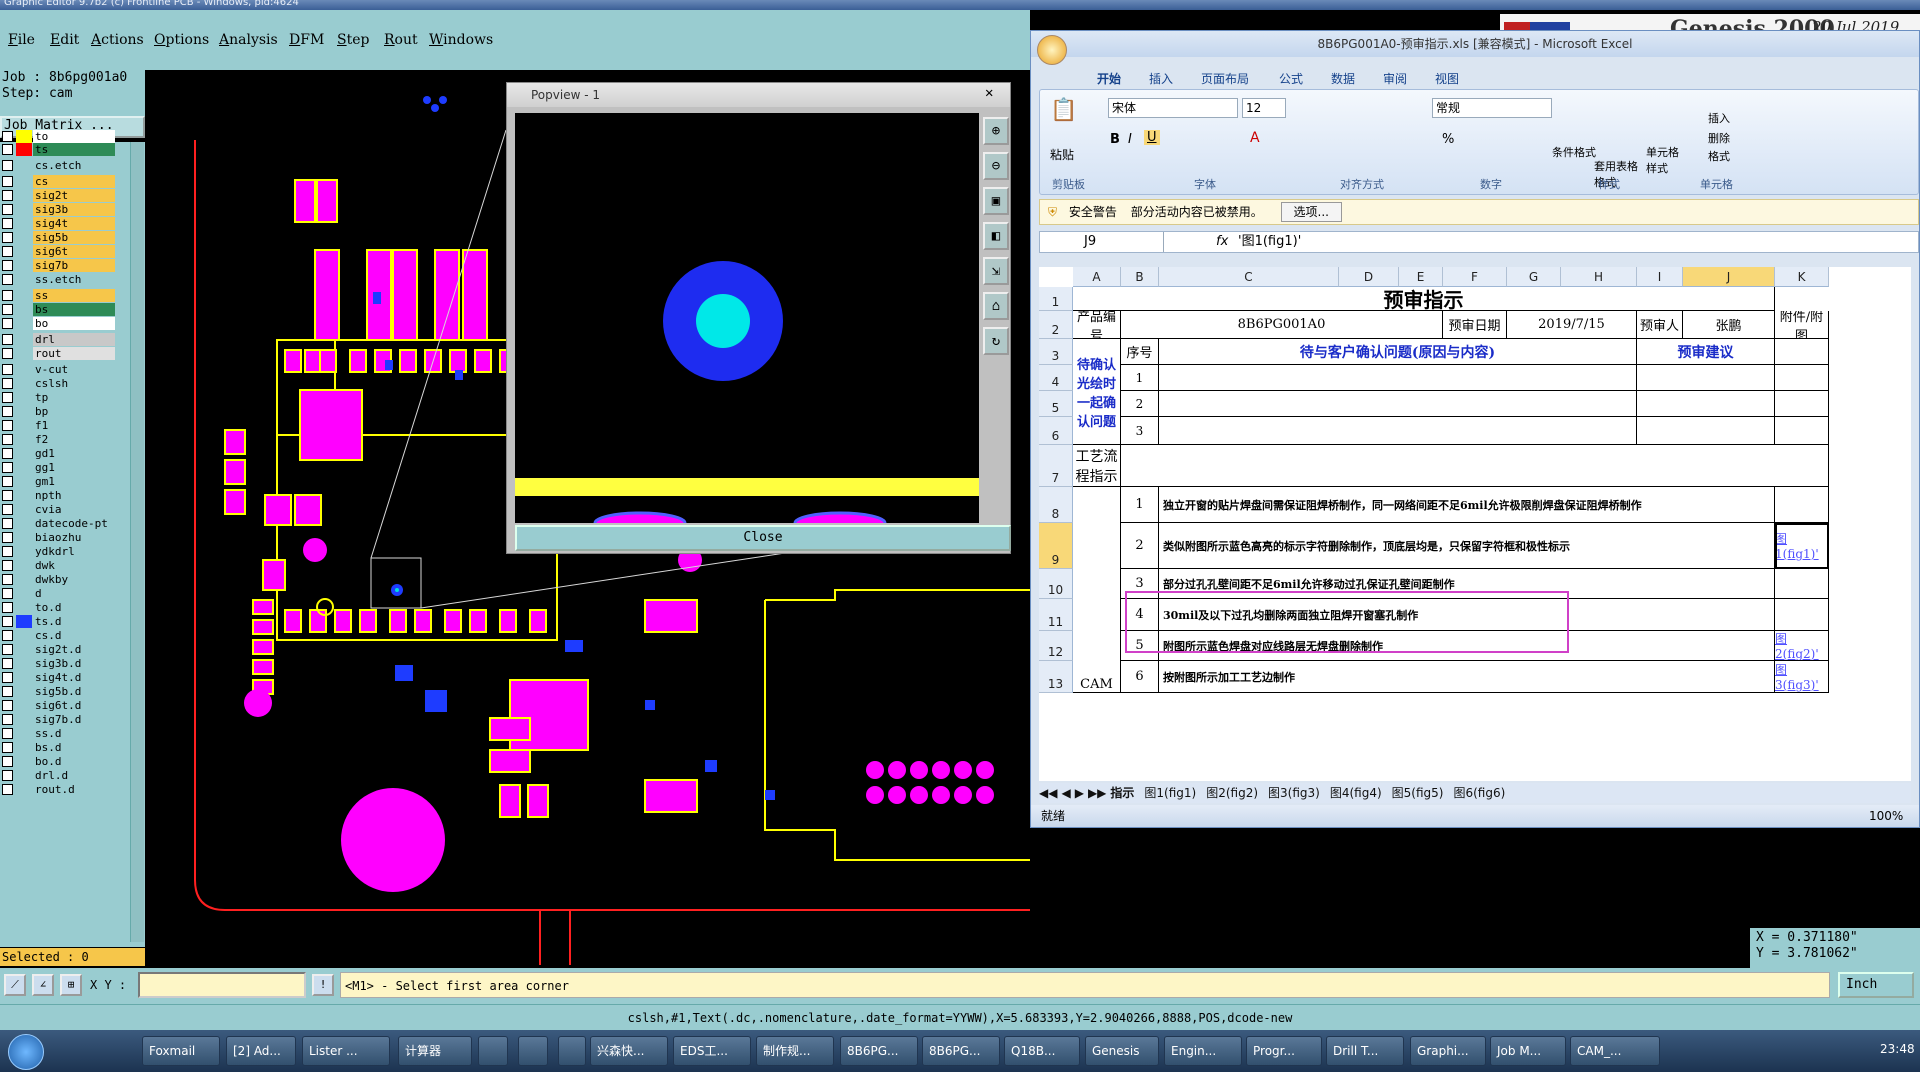 The image size is (1920, 1072). Describe the element at coordinates (74, 705) in the screenshot. I see `layer-name: sig6t.d` at that location.